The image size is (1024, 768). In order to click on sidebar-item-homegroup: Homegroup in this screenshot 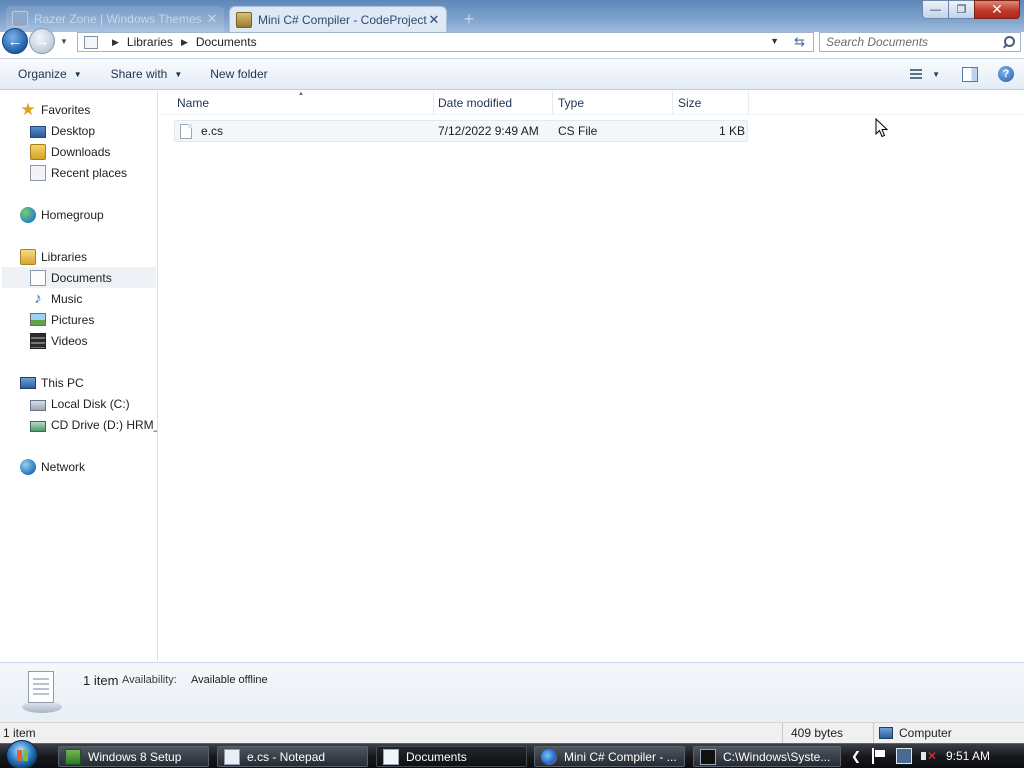, I will do `click(62, 214)`.